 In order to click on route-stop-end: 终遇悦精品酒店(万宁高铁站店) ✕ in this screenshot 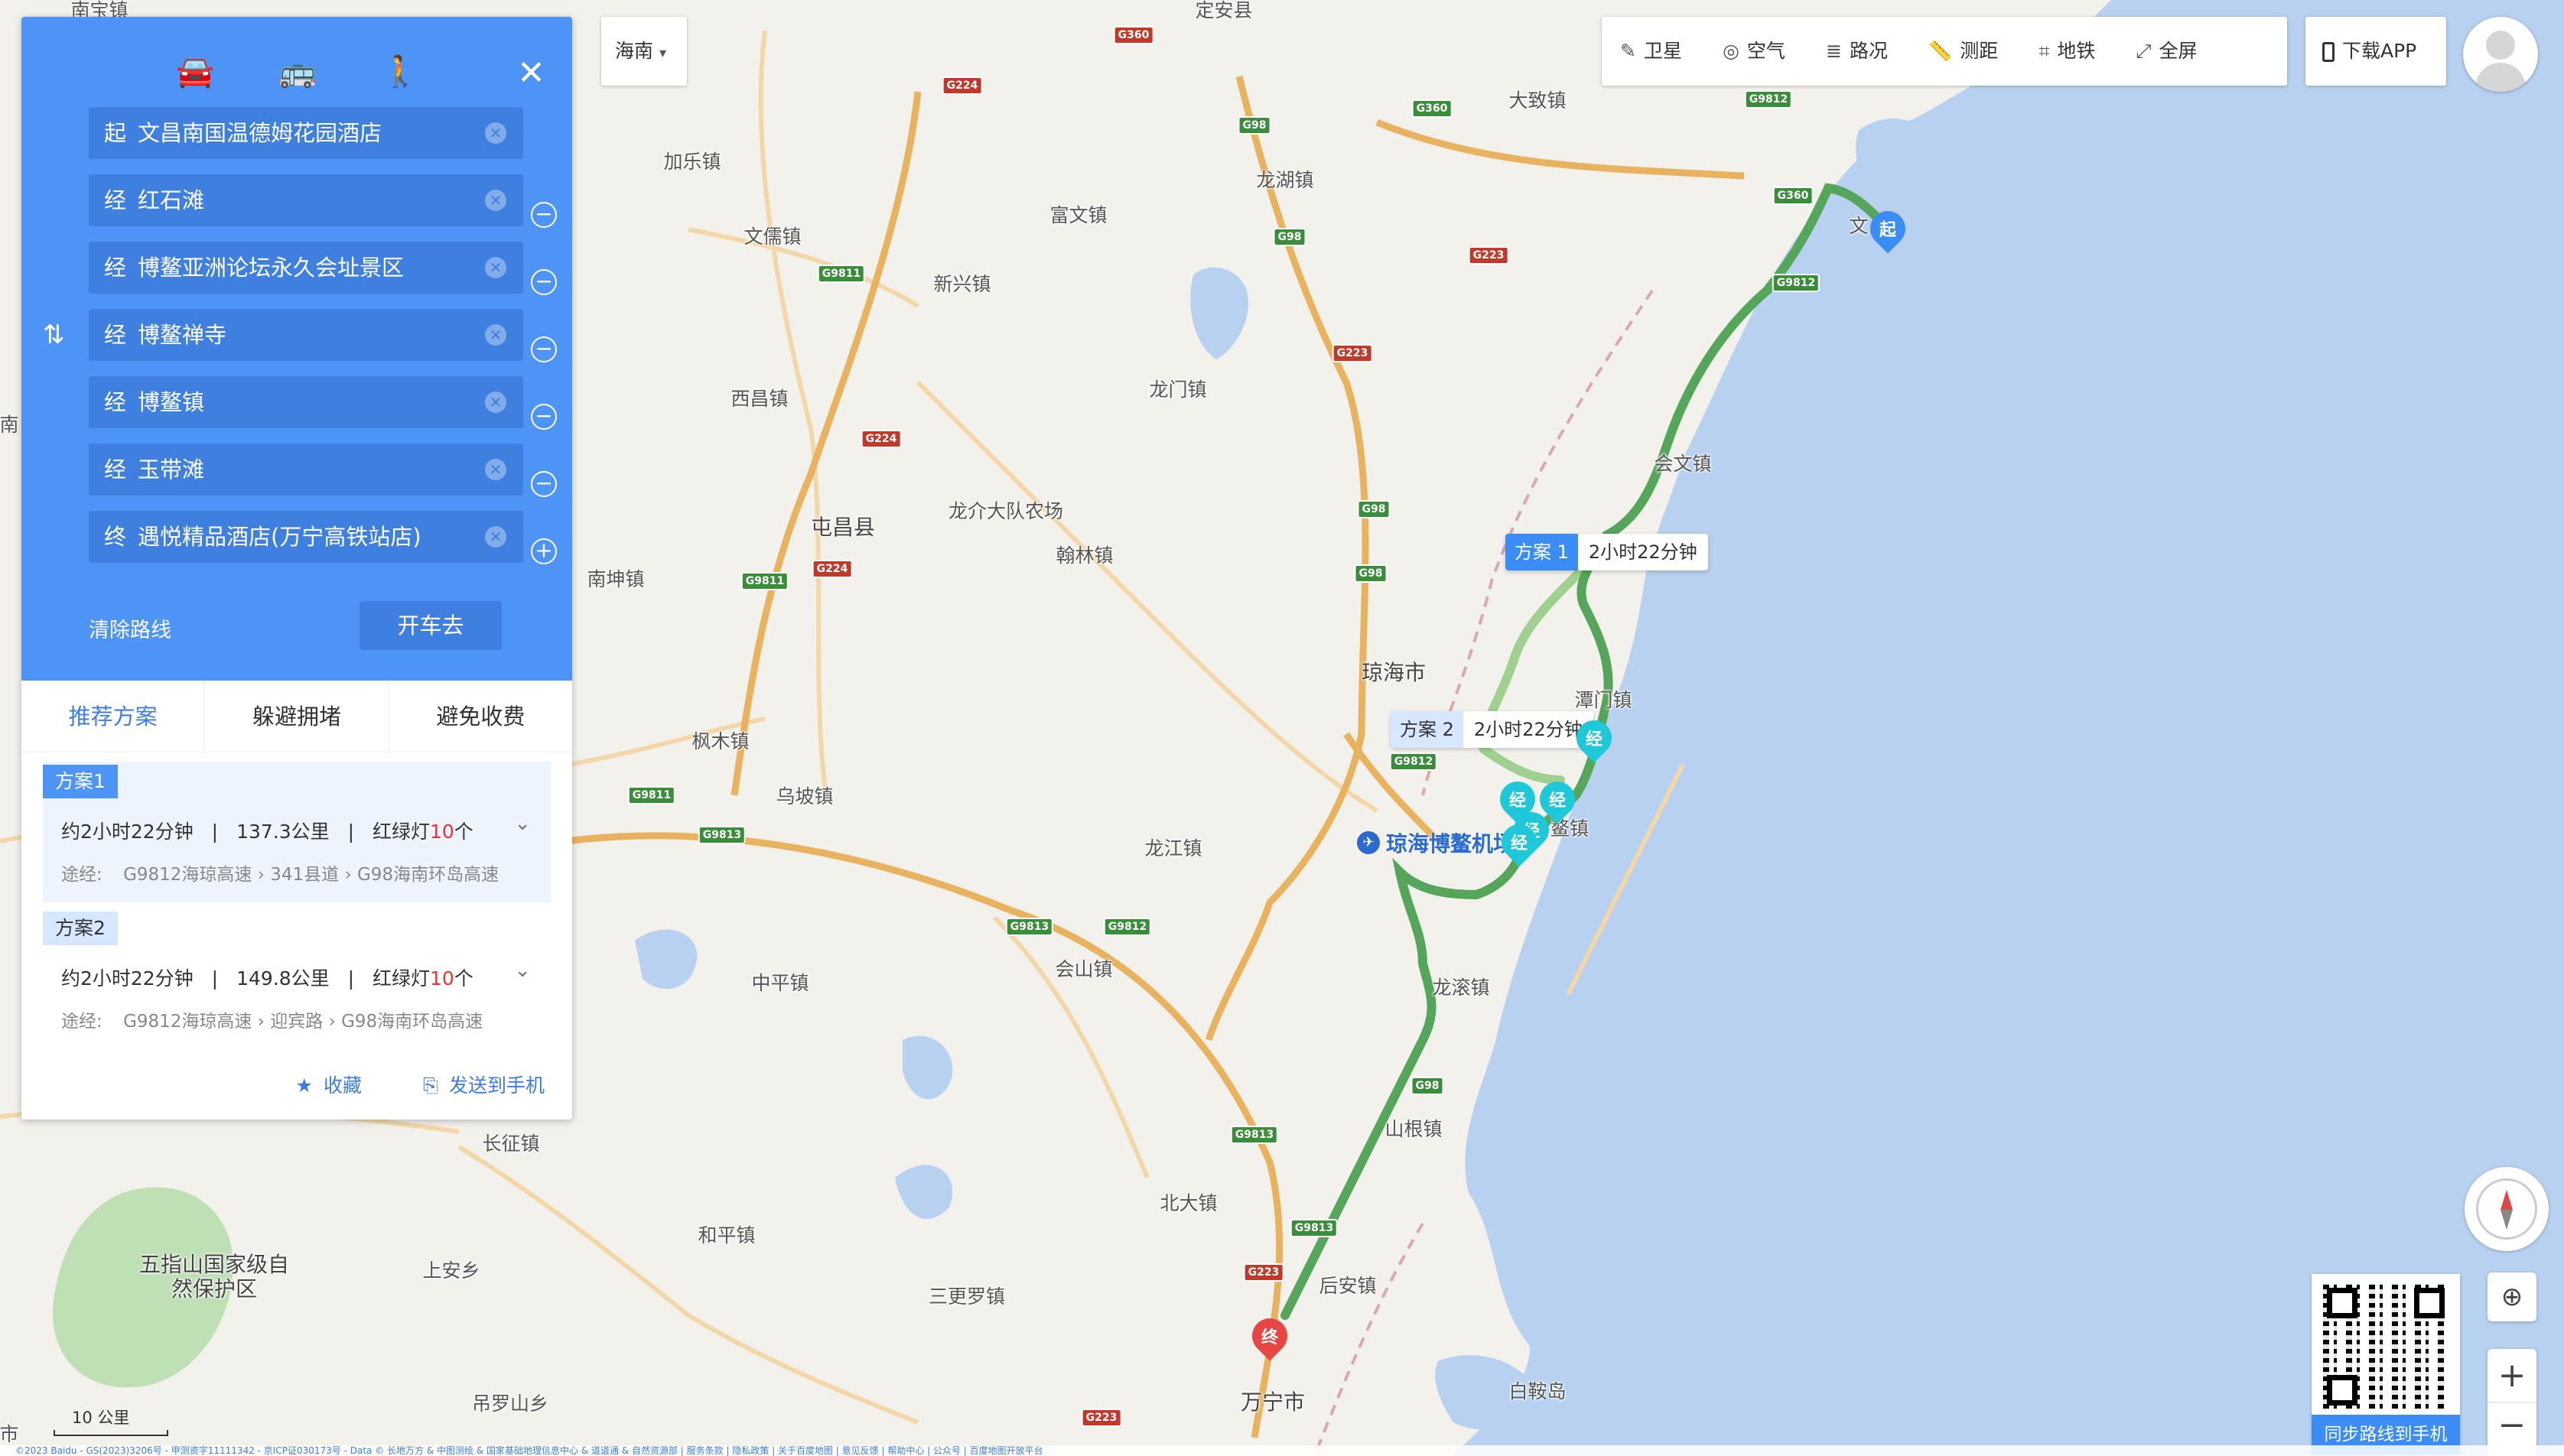, I will do `click(306, 537)`.